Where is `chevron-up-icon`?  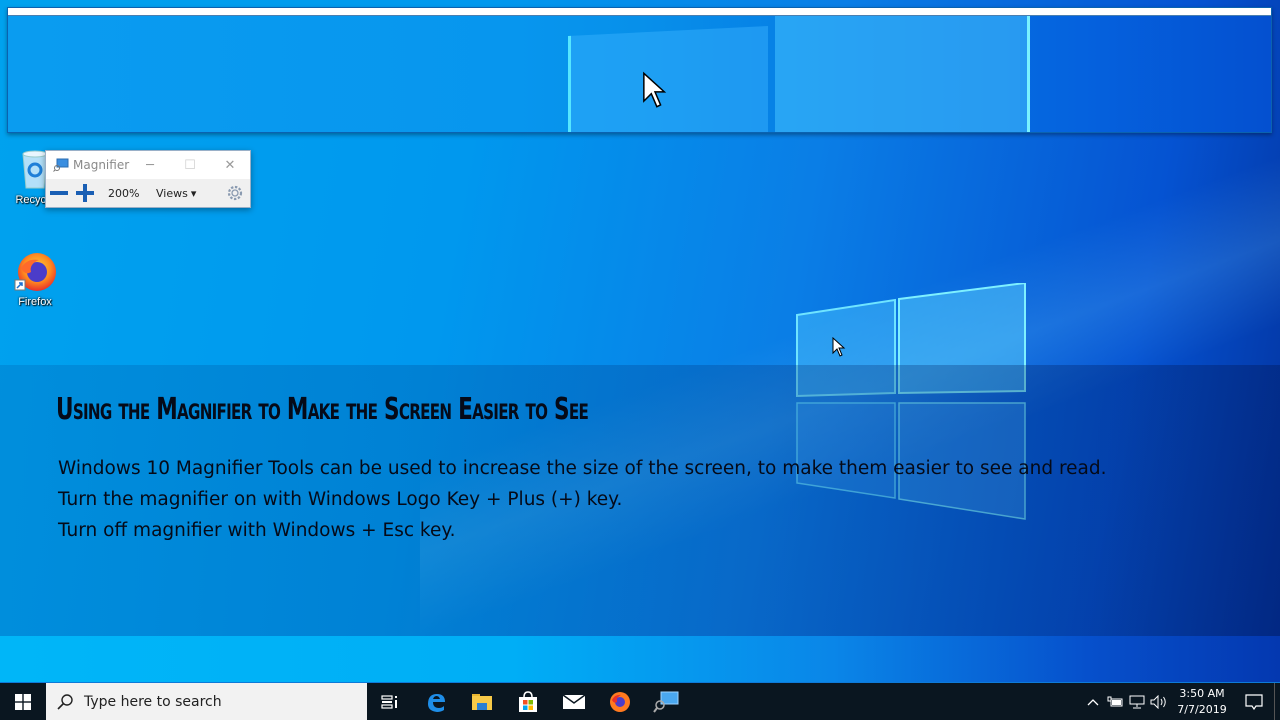
chevron-up-icon is located at coordinates (1093, 701).